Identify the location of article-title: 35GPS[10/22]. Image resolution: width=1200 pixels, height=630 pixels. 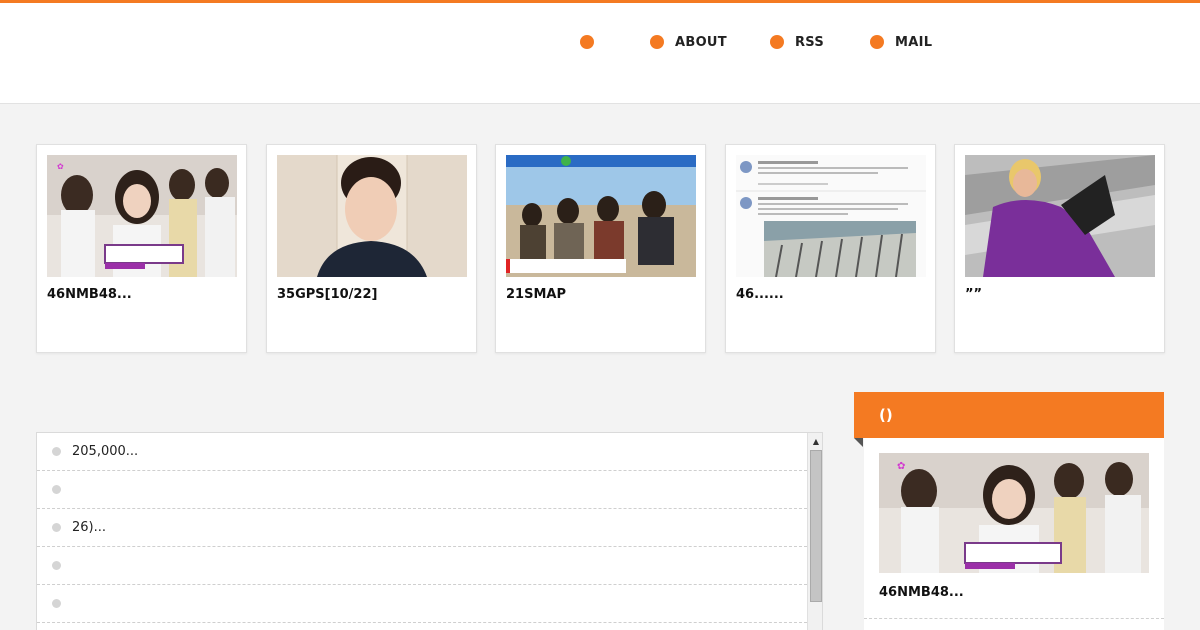
(327, 294).